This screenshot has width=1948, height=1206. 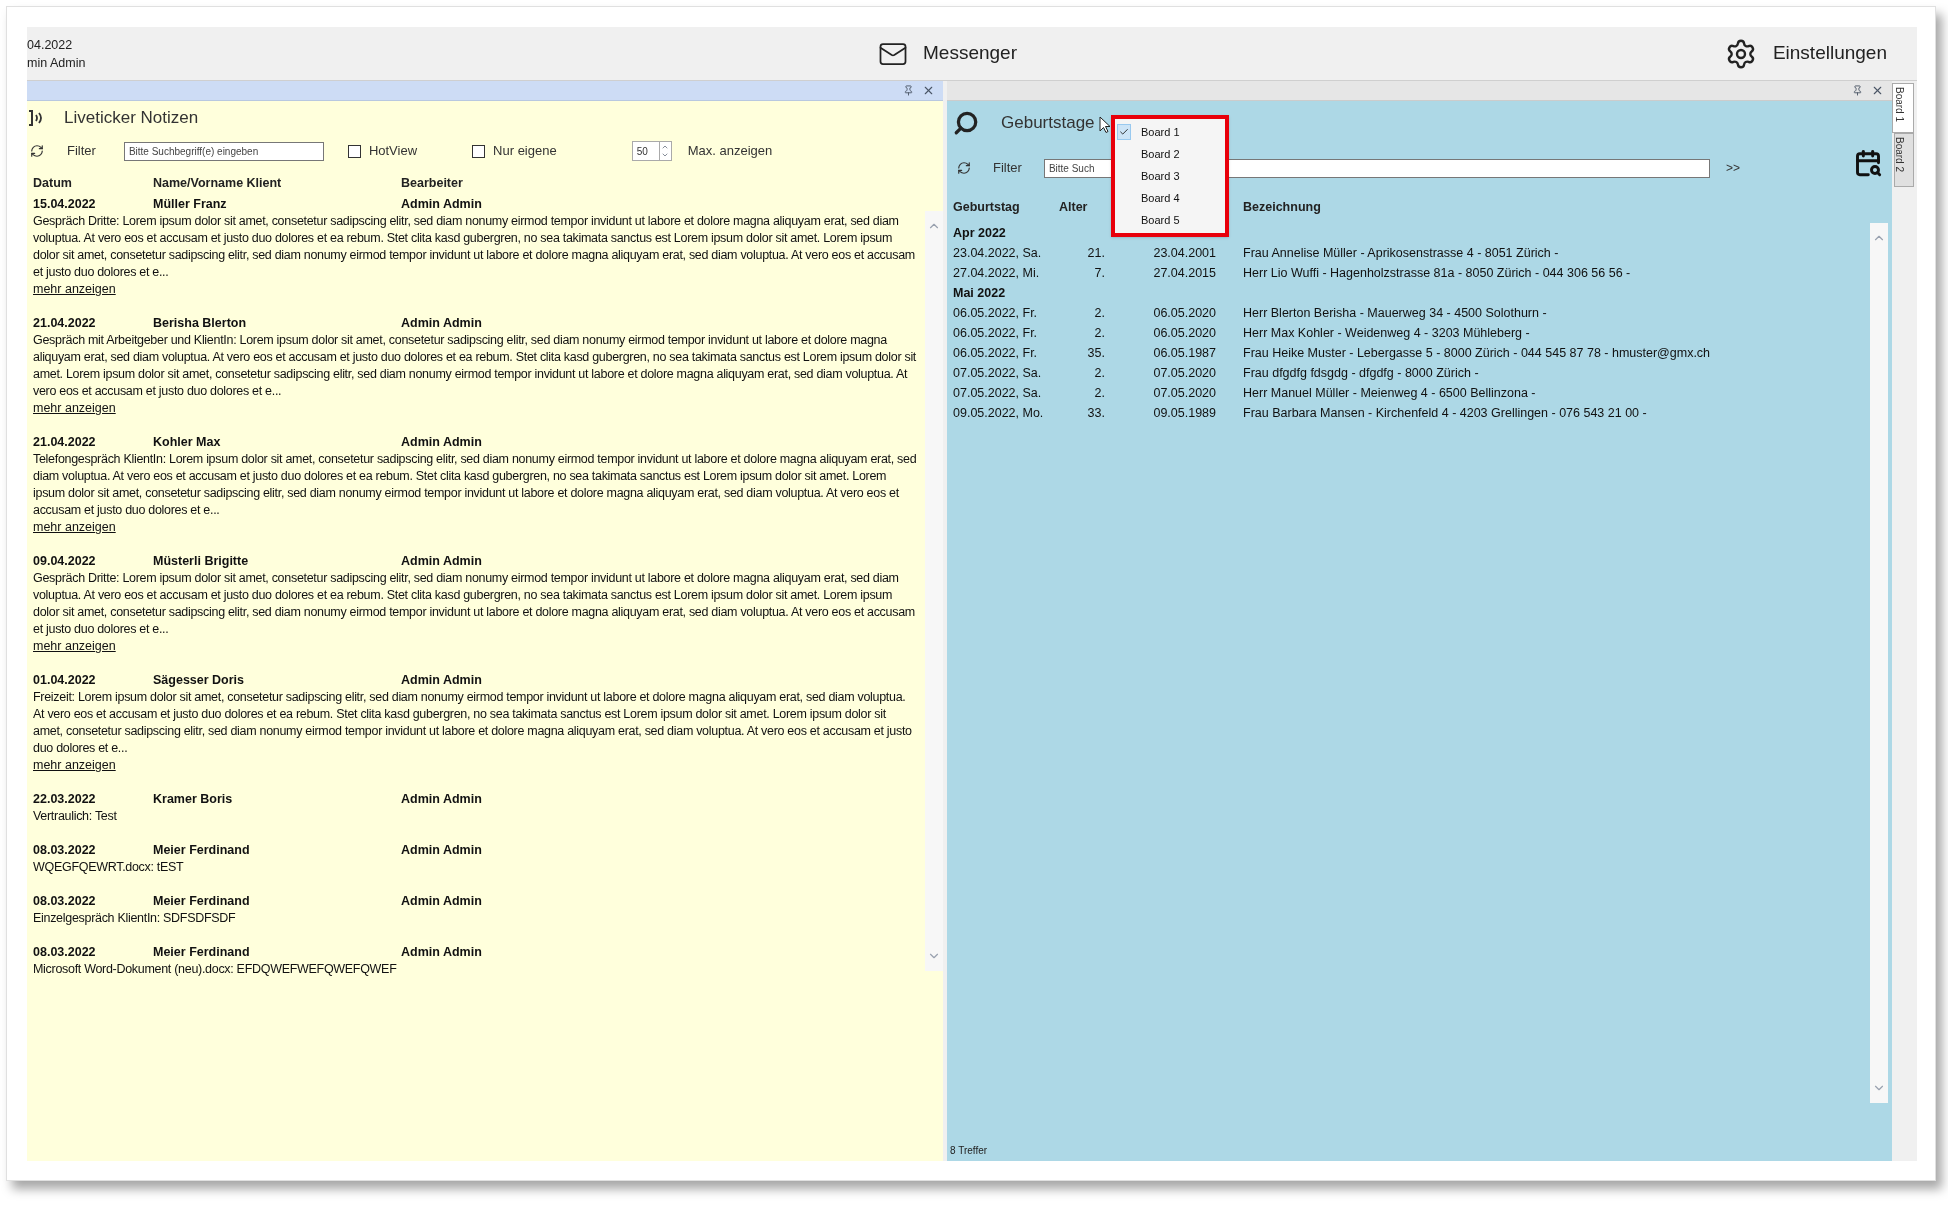 What do you see at coordinates (1732, 168) in the screenshot?
I see `more-button: >>` at bounding box center [1732, 168].